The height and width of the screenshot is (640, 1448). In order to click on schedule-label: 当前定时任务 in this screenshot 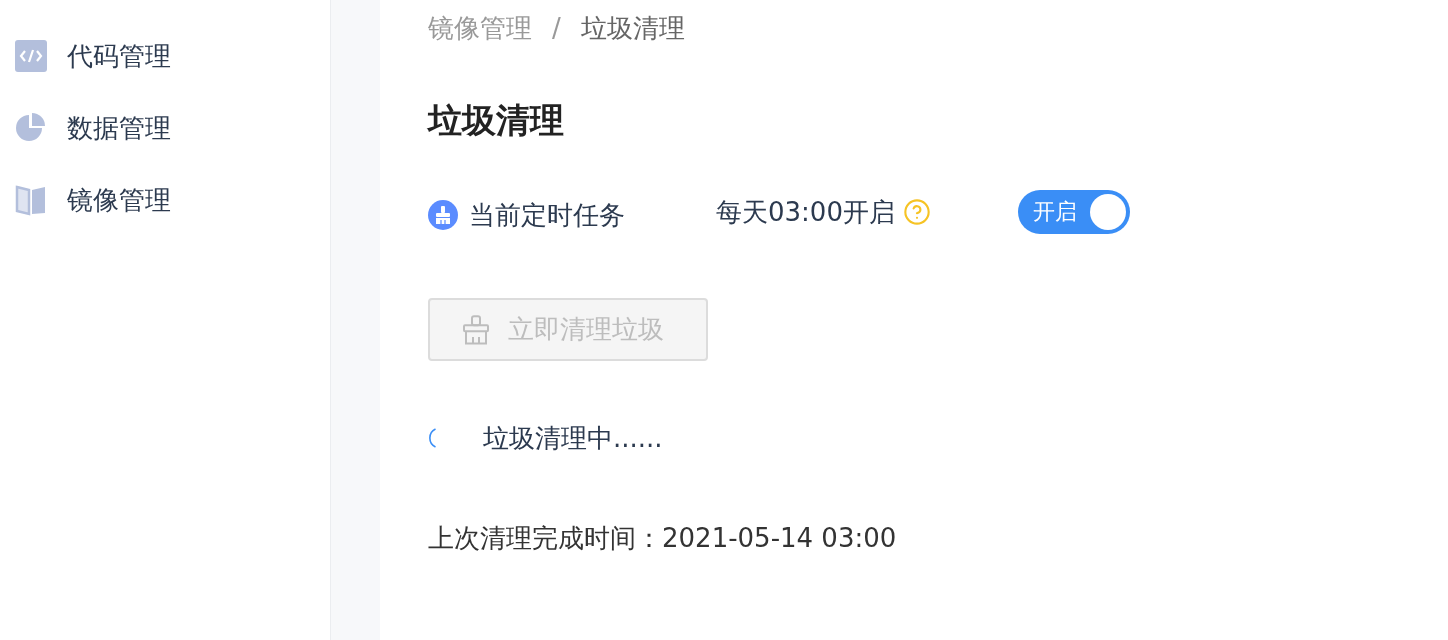, I will do `click(547, 215)`.